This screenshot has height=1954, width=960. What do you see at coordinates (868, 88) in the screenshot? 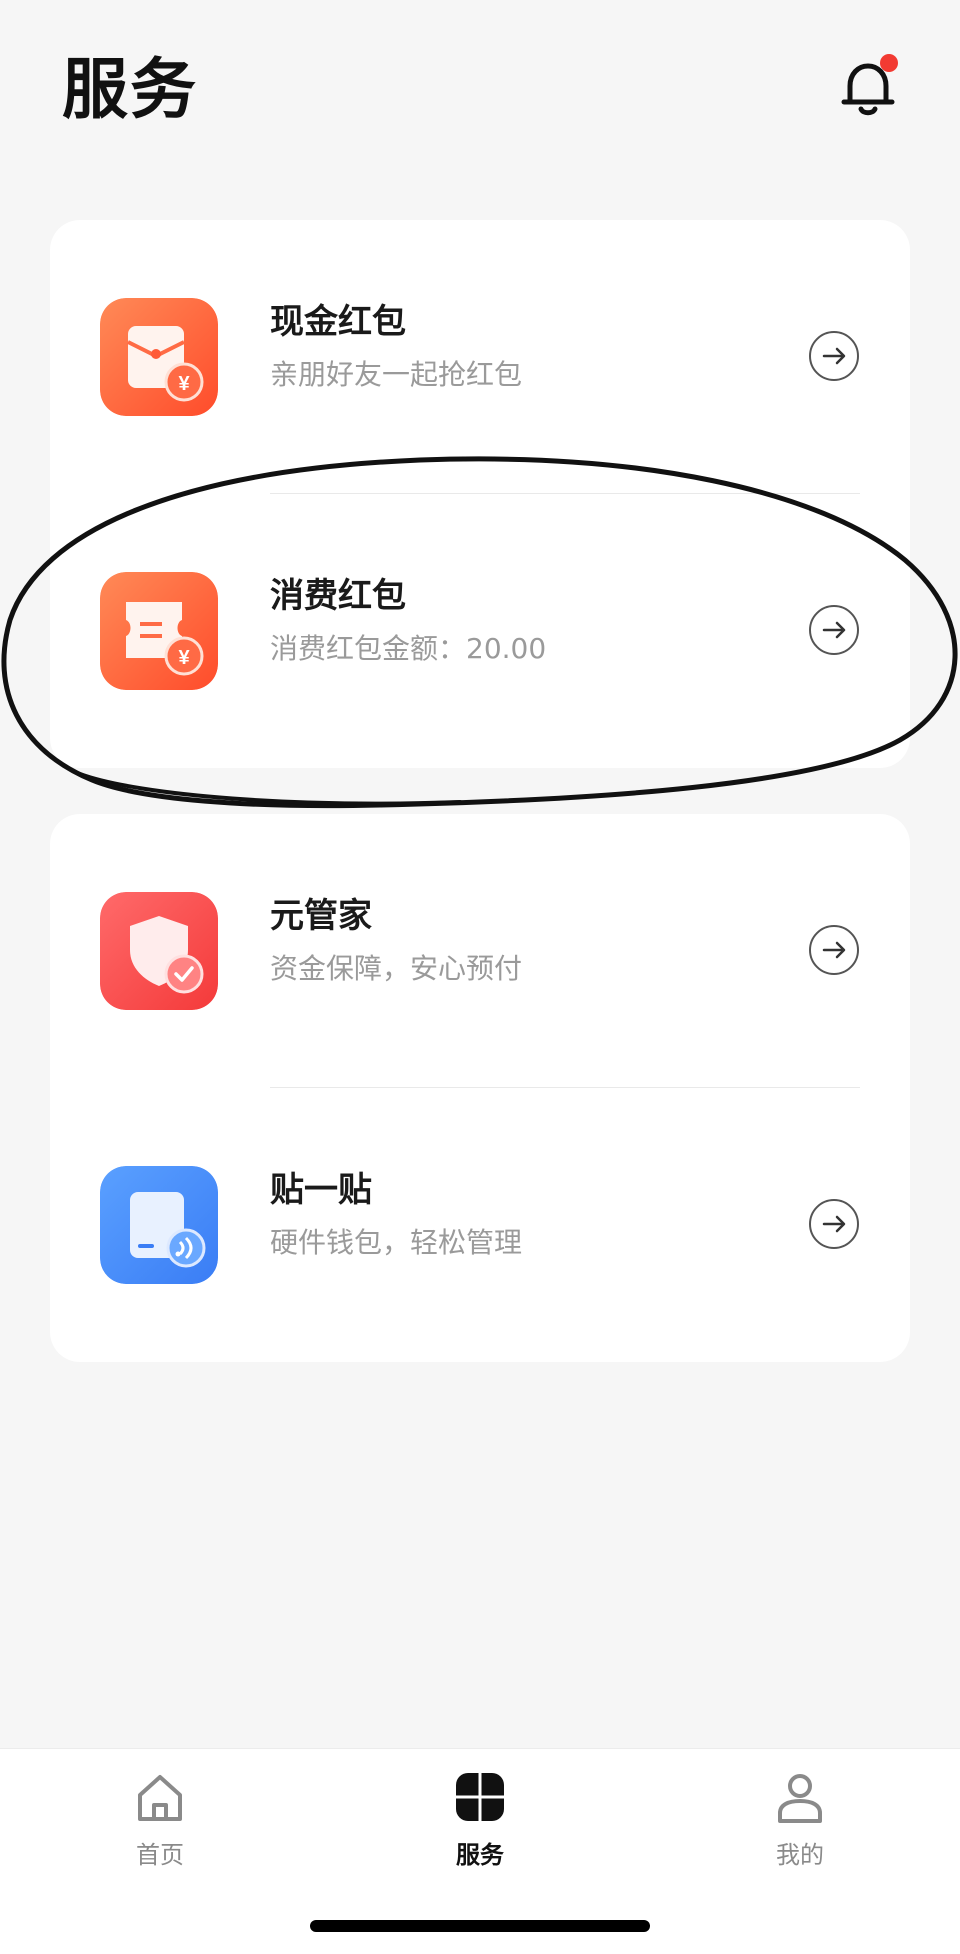
I see `notification-button` at bounding box center [868, 88].